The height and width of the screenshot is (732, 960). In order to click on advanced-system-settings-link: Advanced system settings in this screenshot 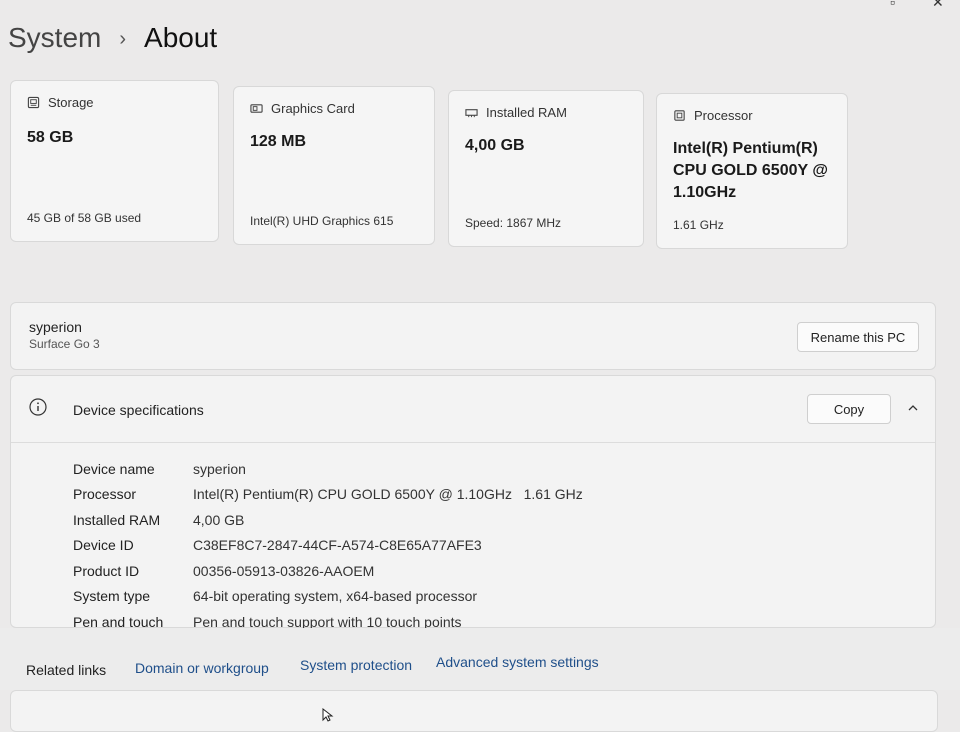, I will do `click(517, 662)`.